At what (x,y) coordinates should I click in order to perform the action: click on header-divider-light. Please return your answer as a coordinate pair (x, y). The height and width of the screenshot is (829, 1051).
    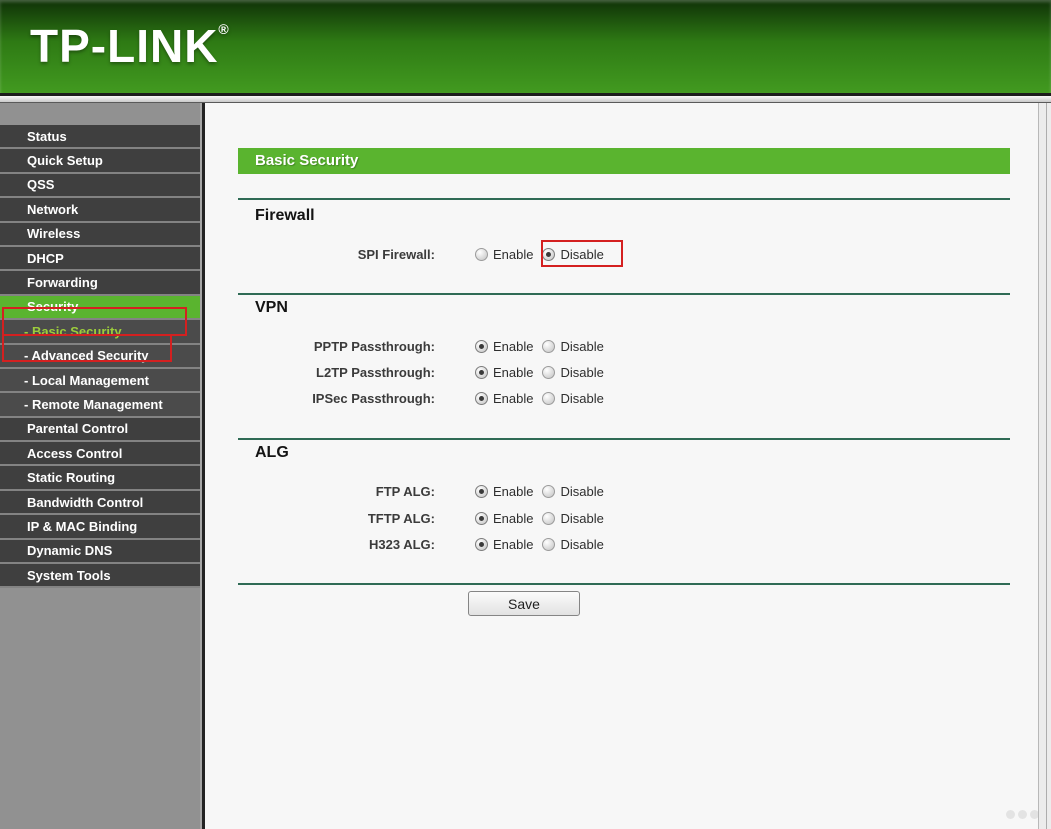
    Looking at the image, I should click on (525, 99).